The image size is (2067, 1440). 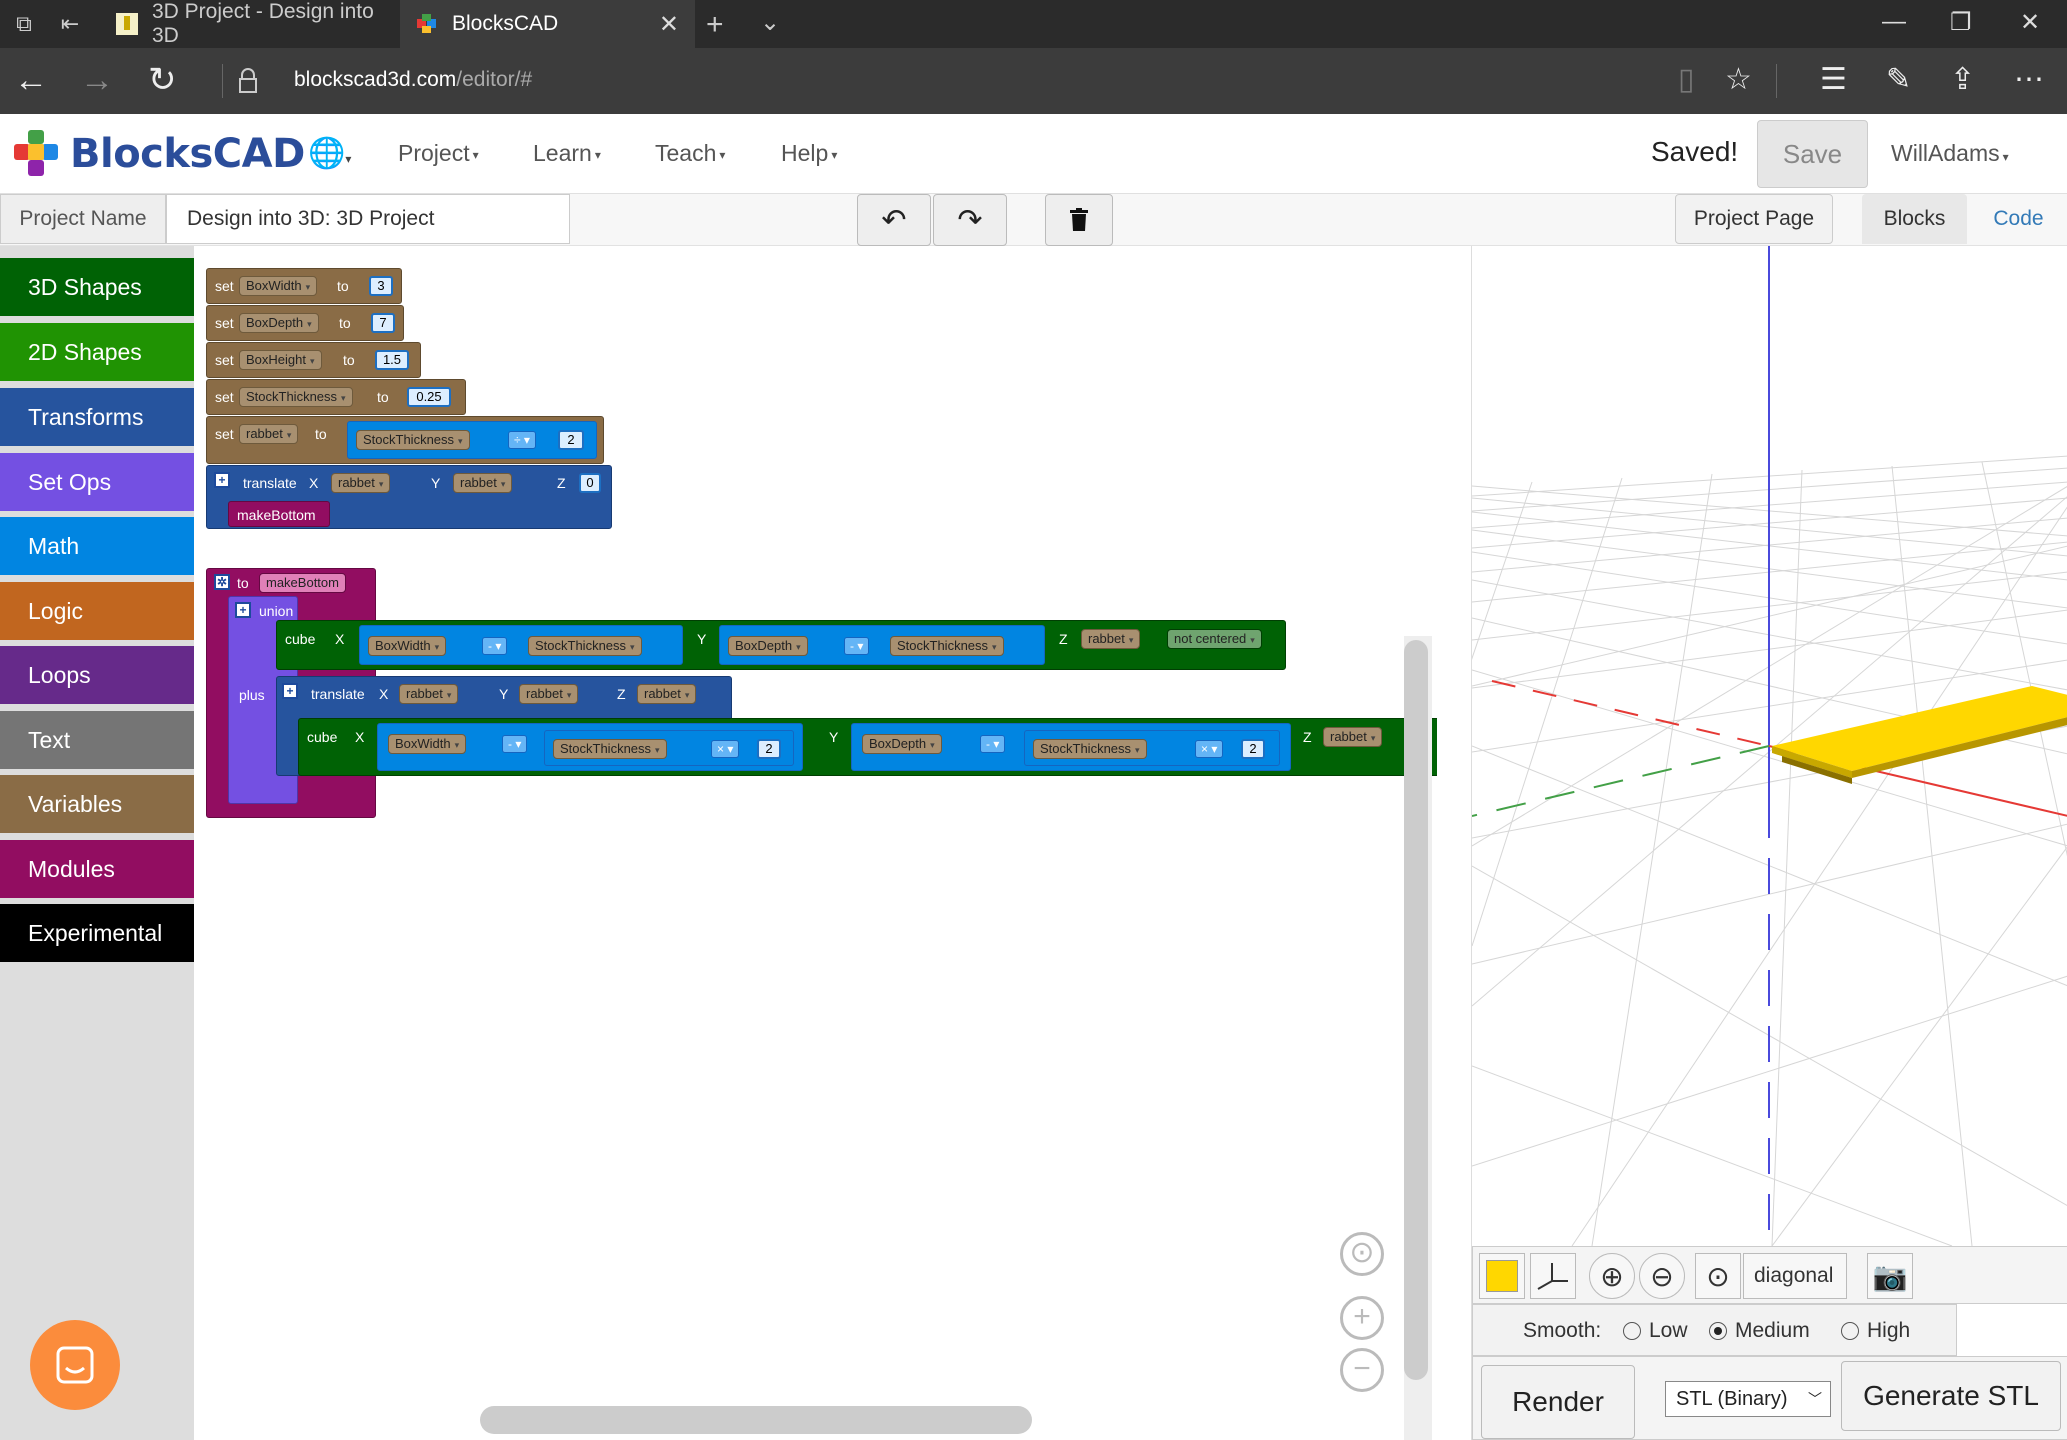 I want to click on number-field: 7, so click(x=383, y=323).